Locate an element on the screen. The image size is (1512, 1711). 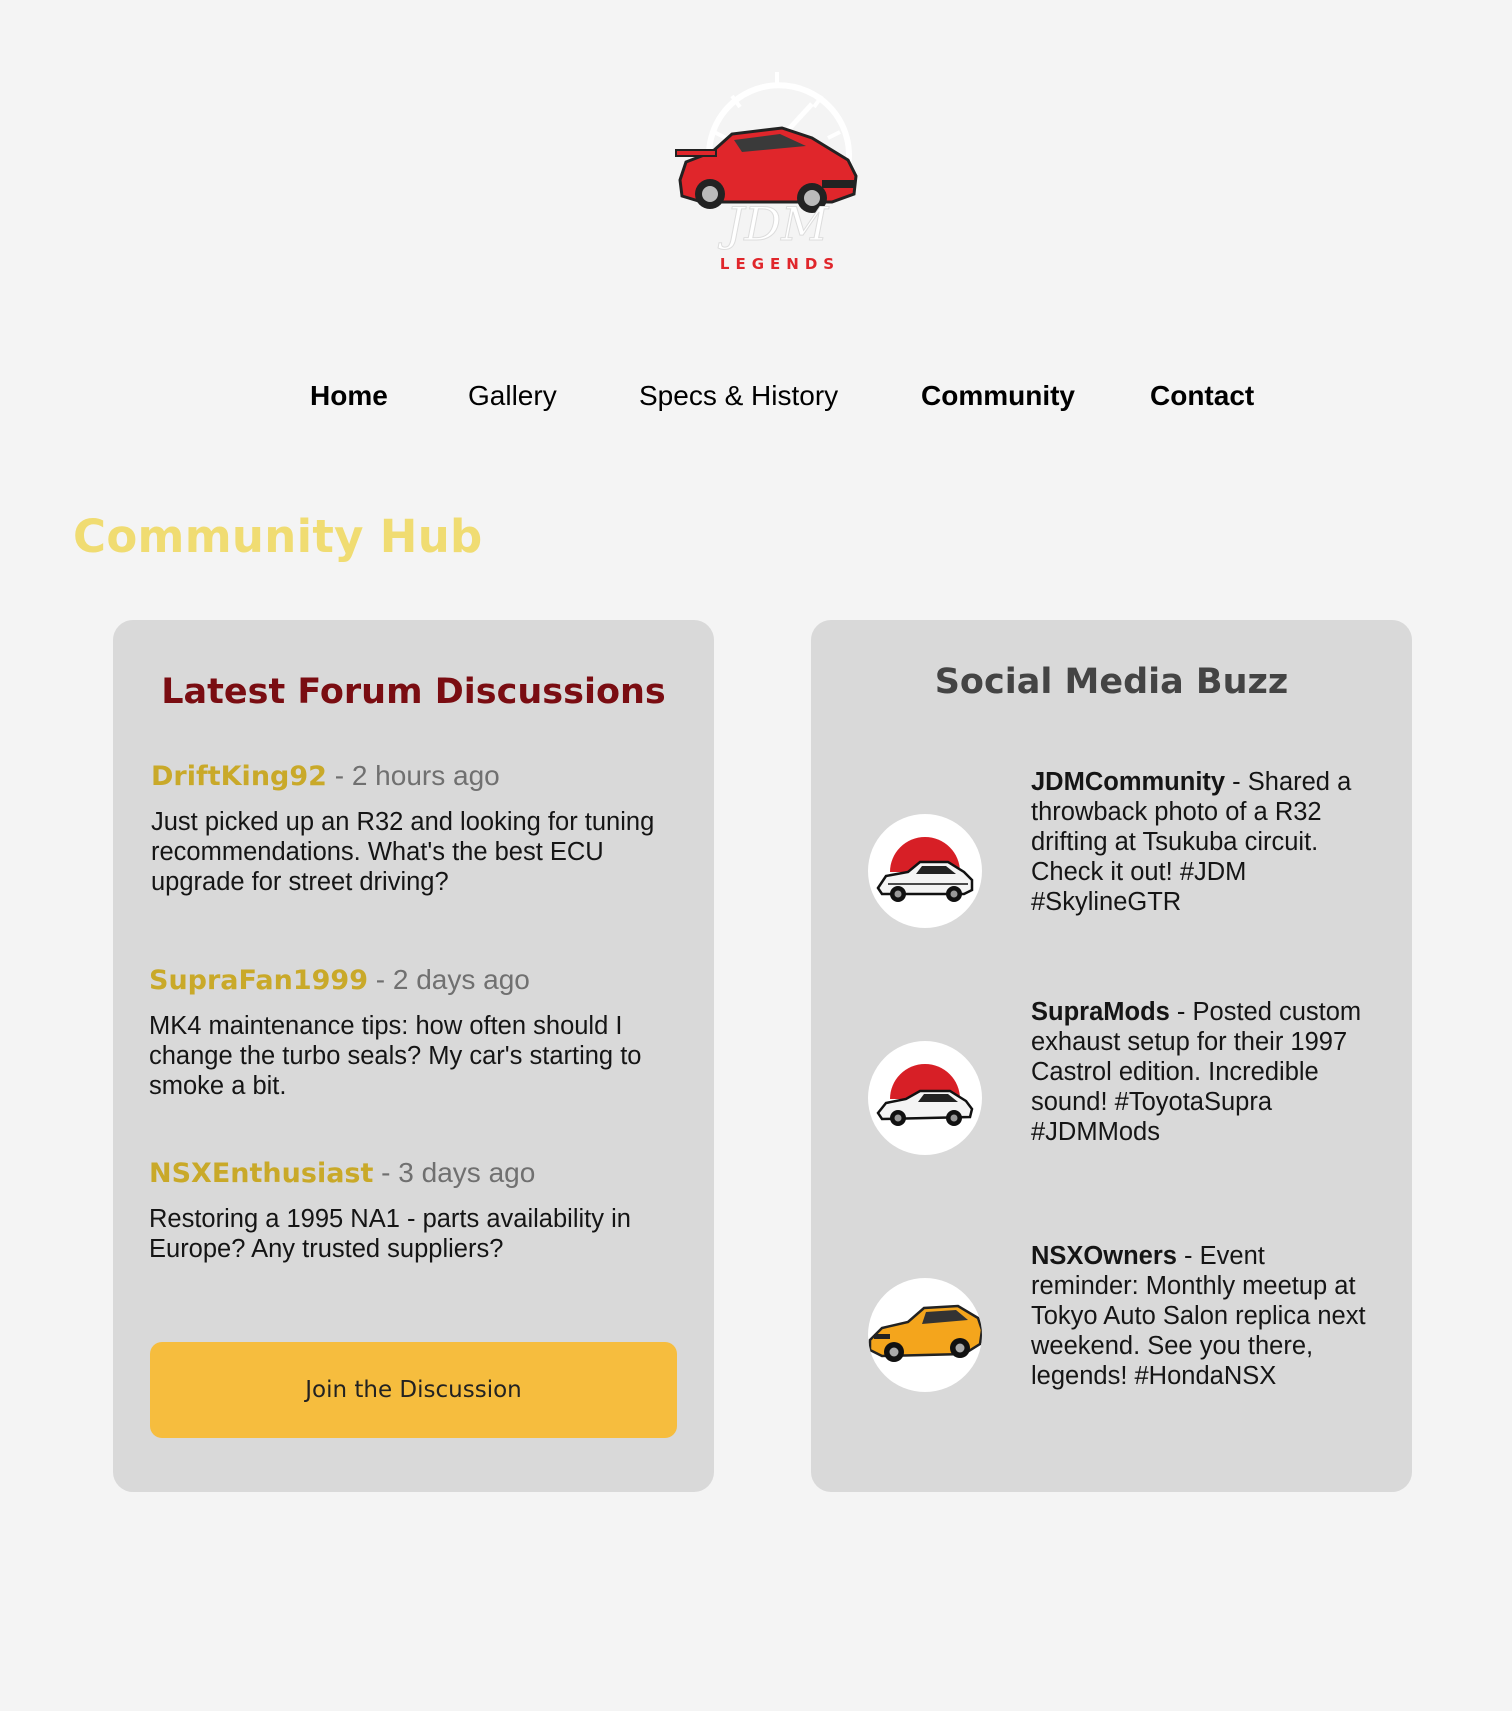
site-logo: JDM LEGENDS is located at coordinates (777, 172).